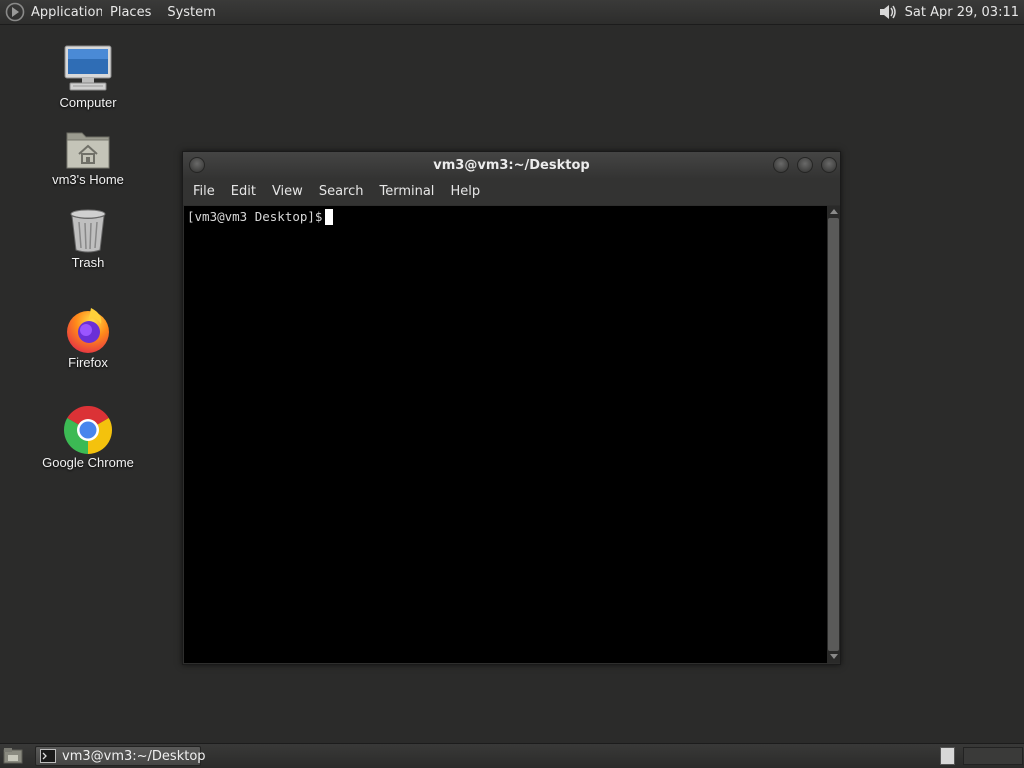 The height and width of the screenshot is (768, 1024). What do you see at coordinates (287, 192) in the screenshot?
I see `menu-view: View` at bounding box center [287, 192].